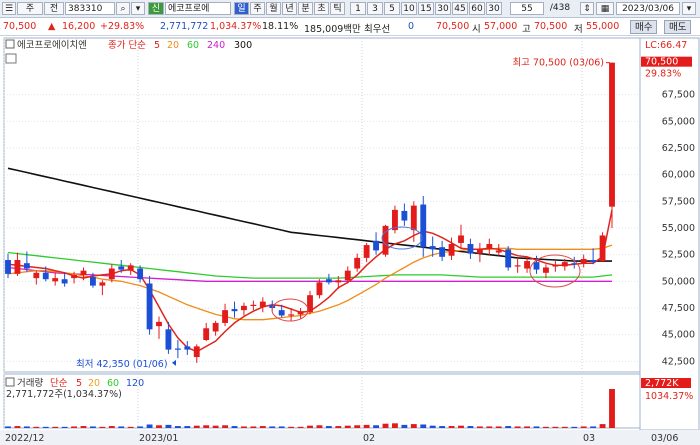  What do you see at coordinates (678, 175) in the screenshot?
I see `y-tick-label: 60,000` at bounding box center [678, 175].